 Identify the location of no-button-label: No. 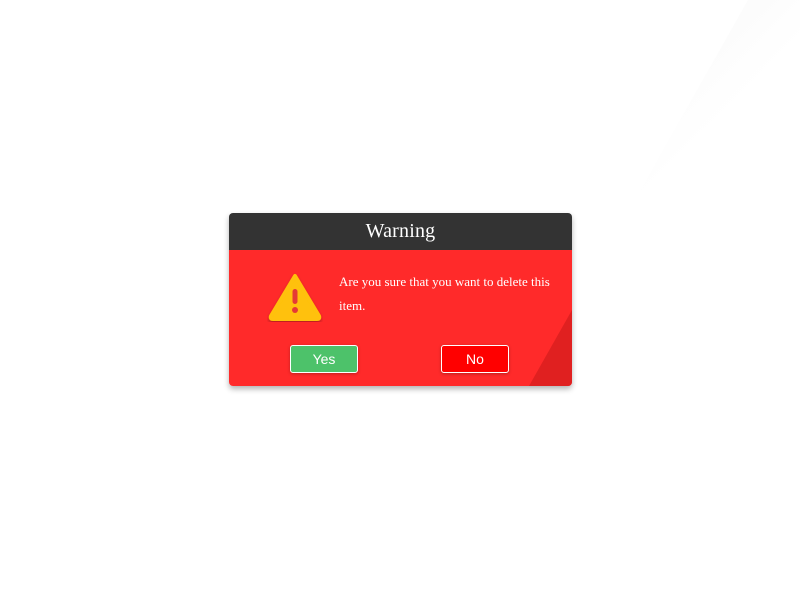
(475, 359).